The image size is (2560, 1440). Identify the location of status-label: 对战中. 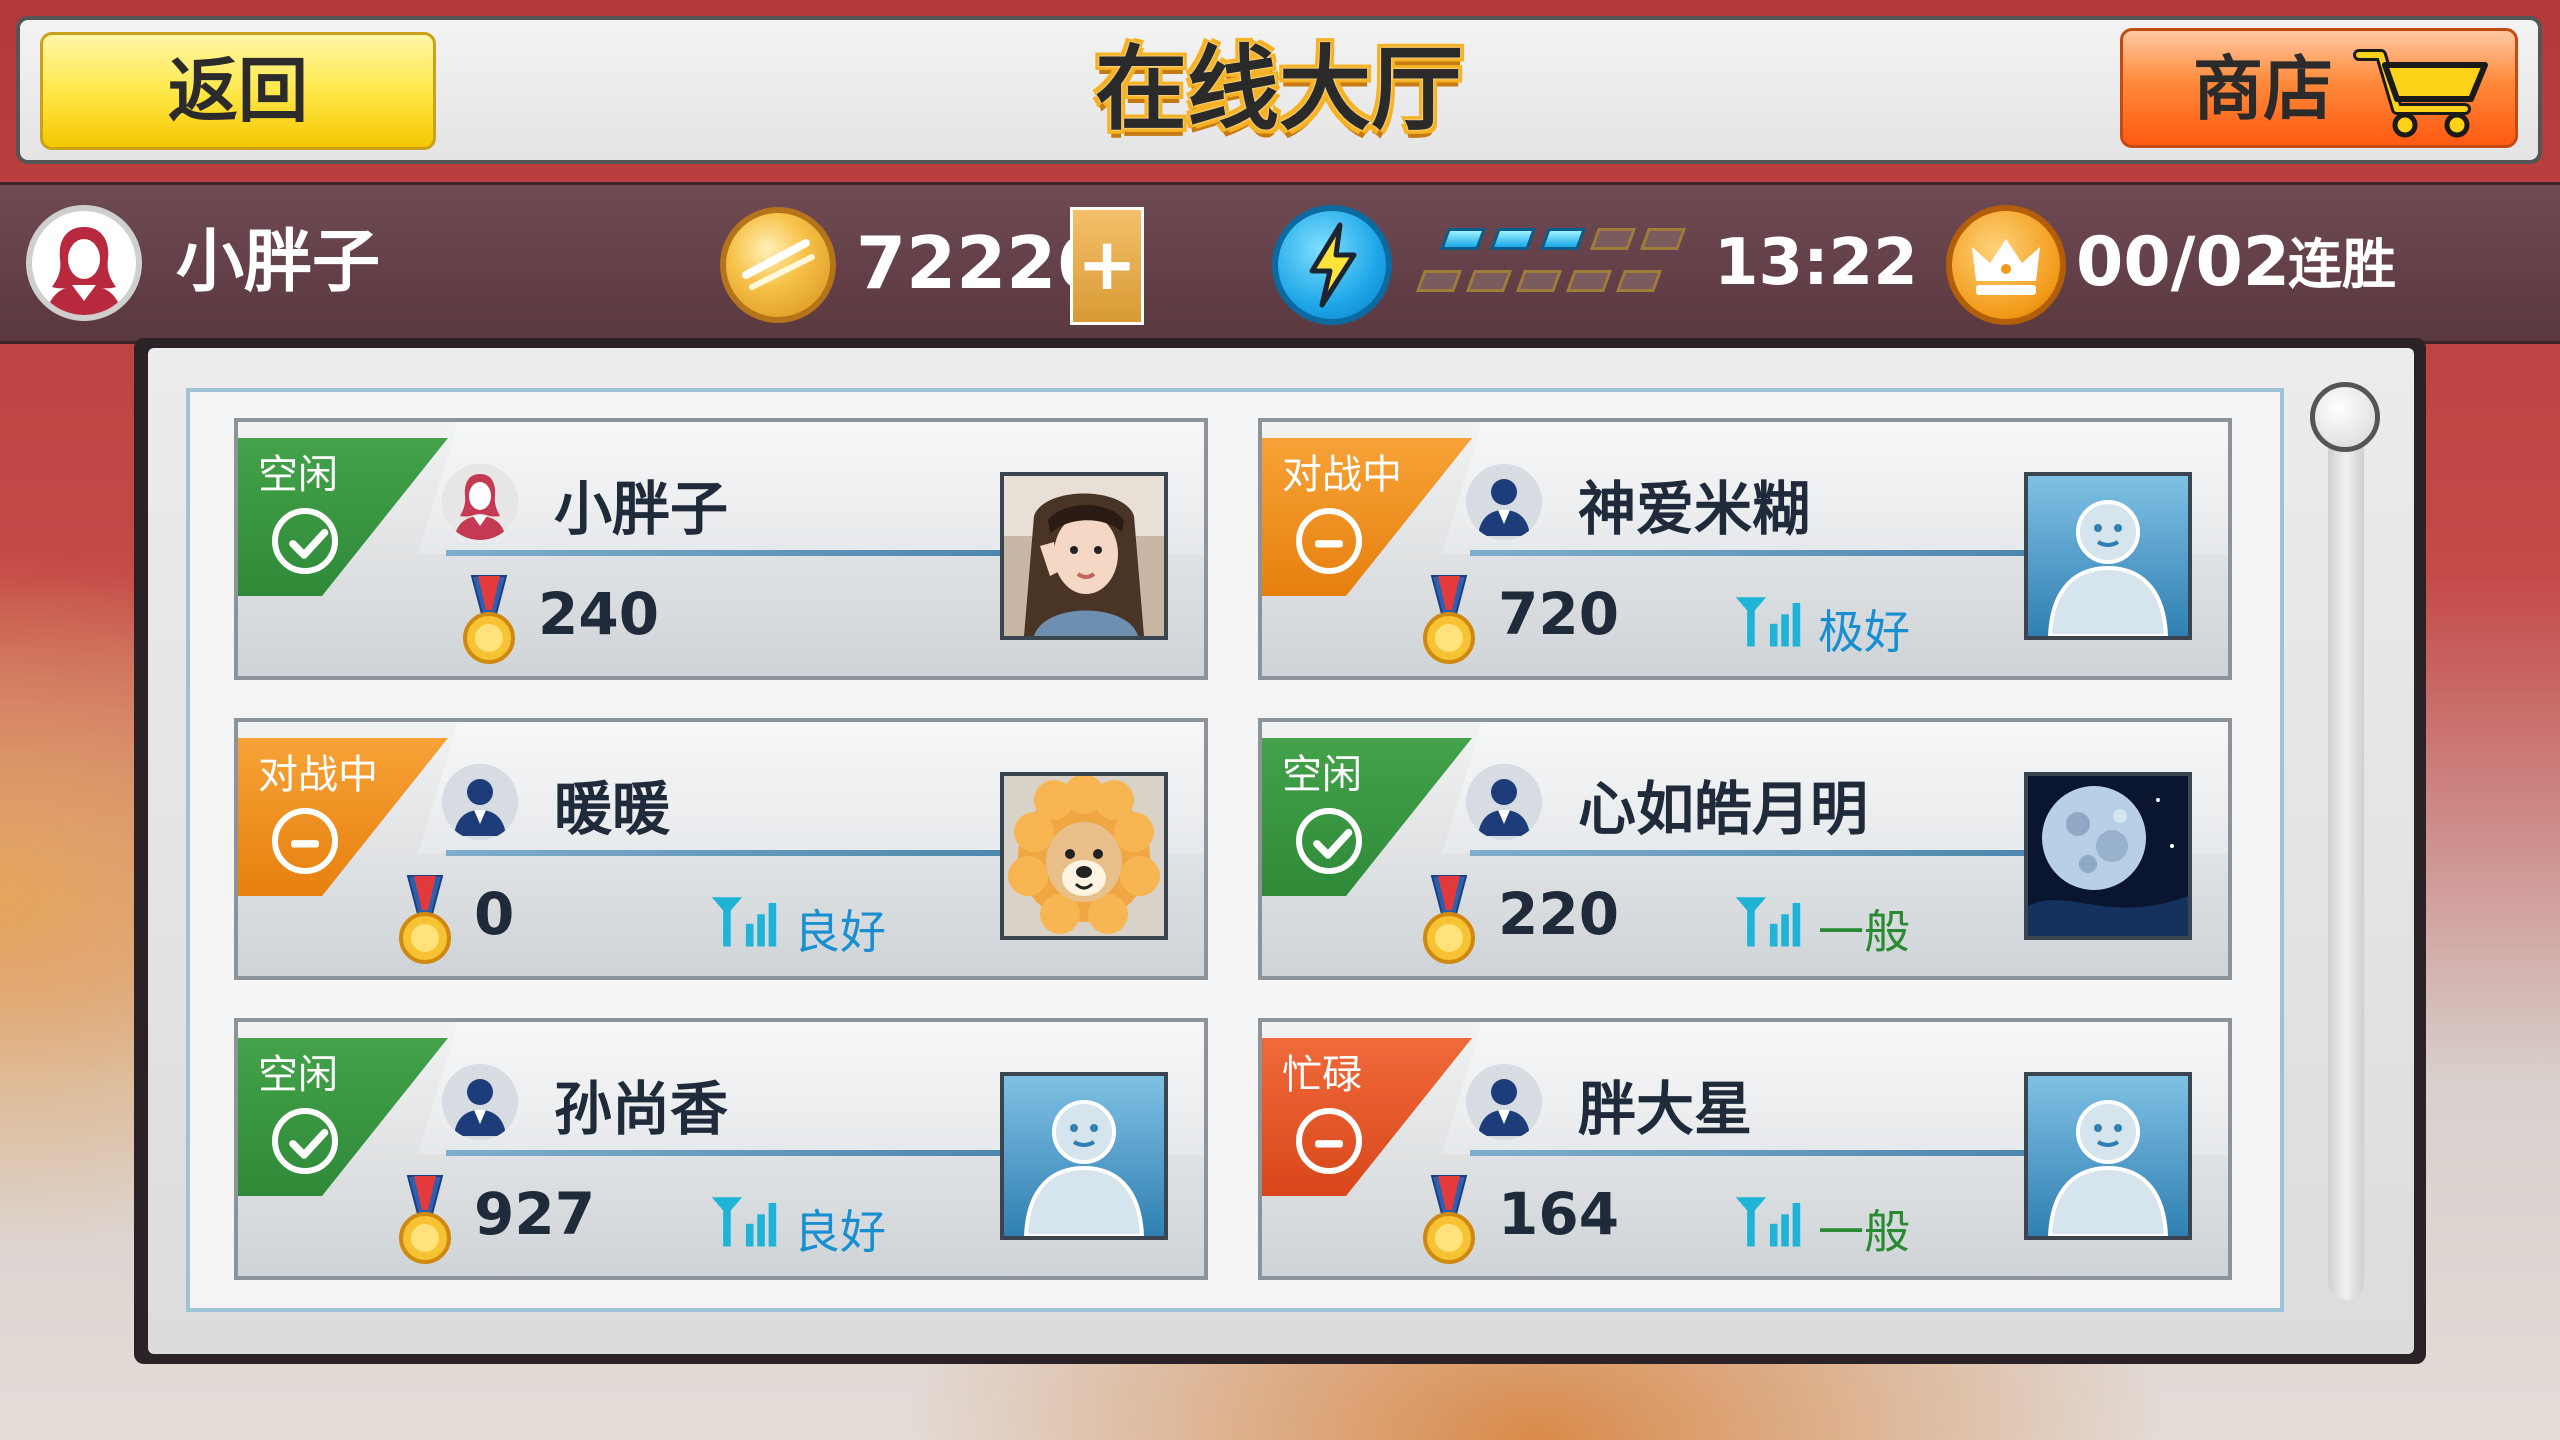
(318, 775).